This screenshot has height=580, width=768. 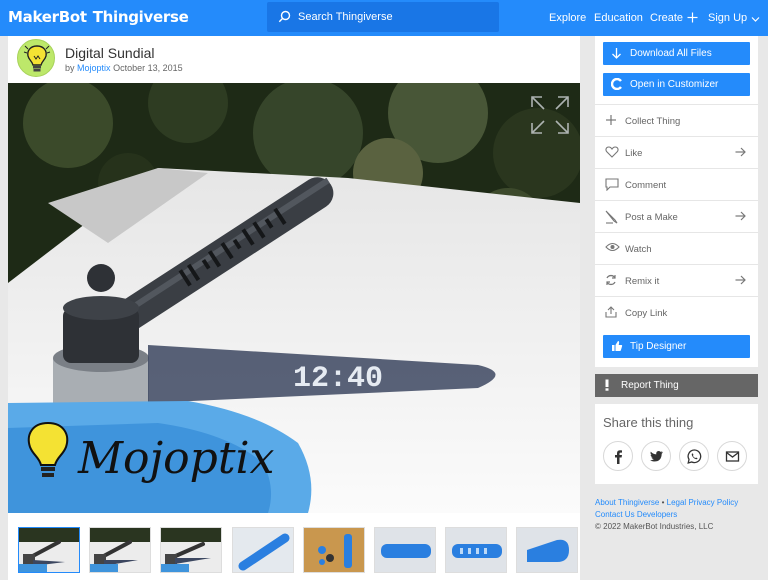 I want to click on footer-about: About Thingiverse, so click(x=627, y=502).